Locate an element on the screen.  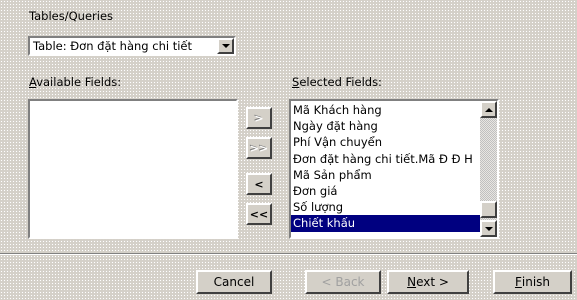
footer-divider is located at coordinates (288, 254).